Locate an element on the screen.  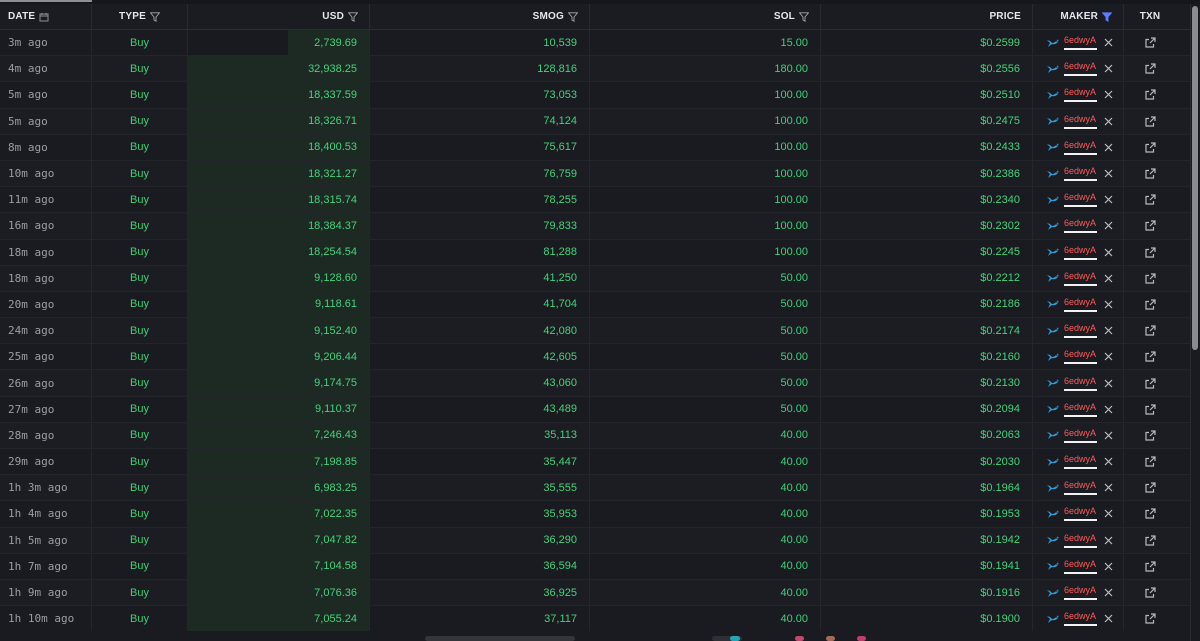
bottom-pill is located at coordinates (500, 638).